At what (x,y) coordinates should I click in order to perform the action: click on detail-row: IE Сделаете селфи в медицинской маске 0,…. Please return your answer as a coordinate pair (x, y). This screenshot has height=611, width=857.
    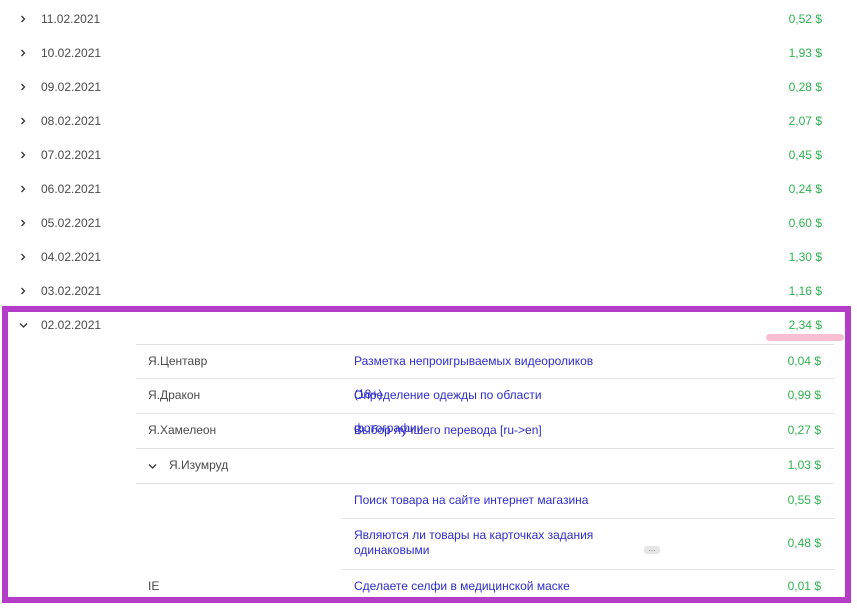
    Looking at the image, I should click on (485, 586).